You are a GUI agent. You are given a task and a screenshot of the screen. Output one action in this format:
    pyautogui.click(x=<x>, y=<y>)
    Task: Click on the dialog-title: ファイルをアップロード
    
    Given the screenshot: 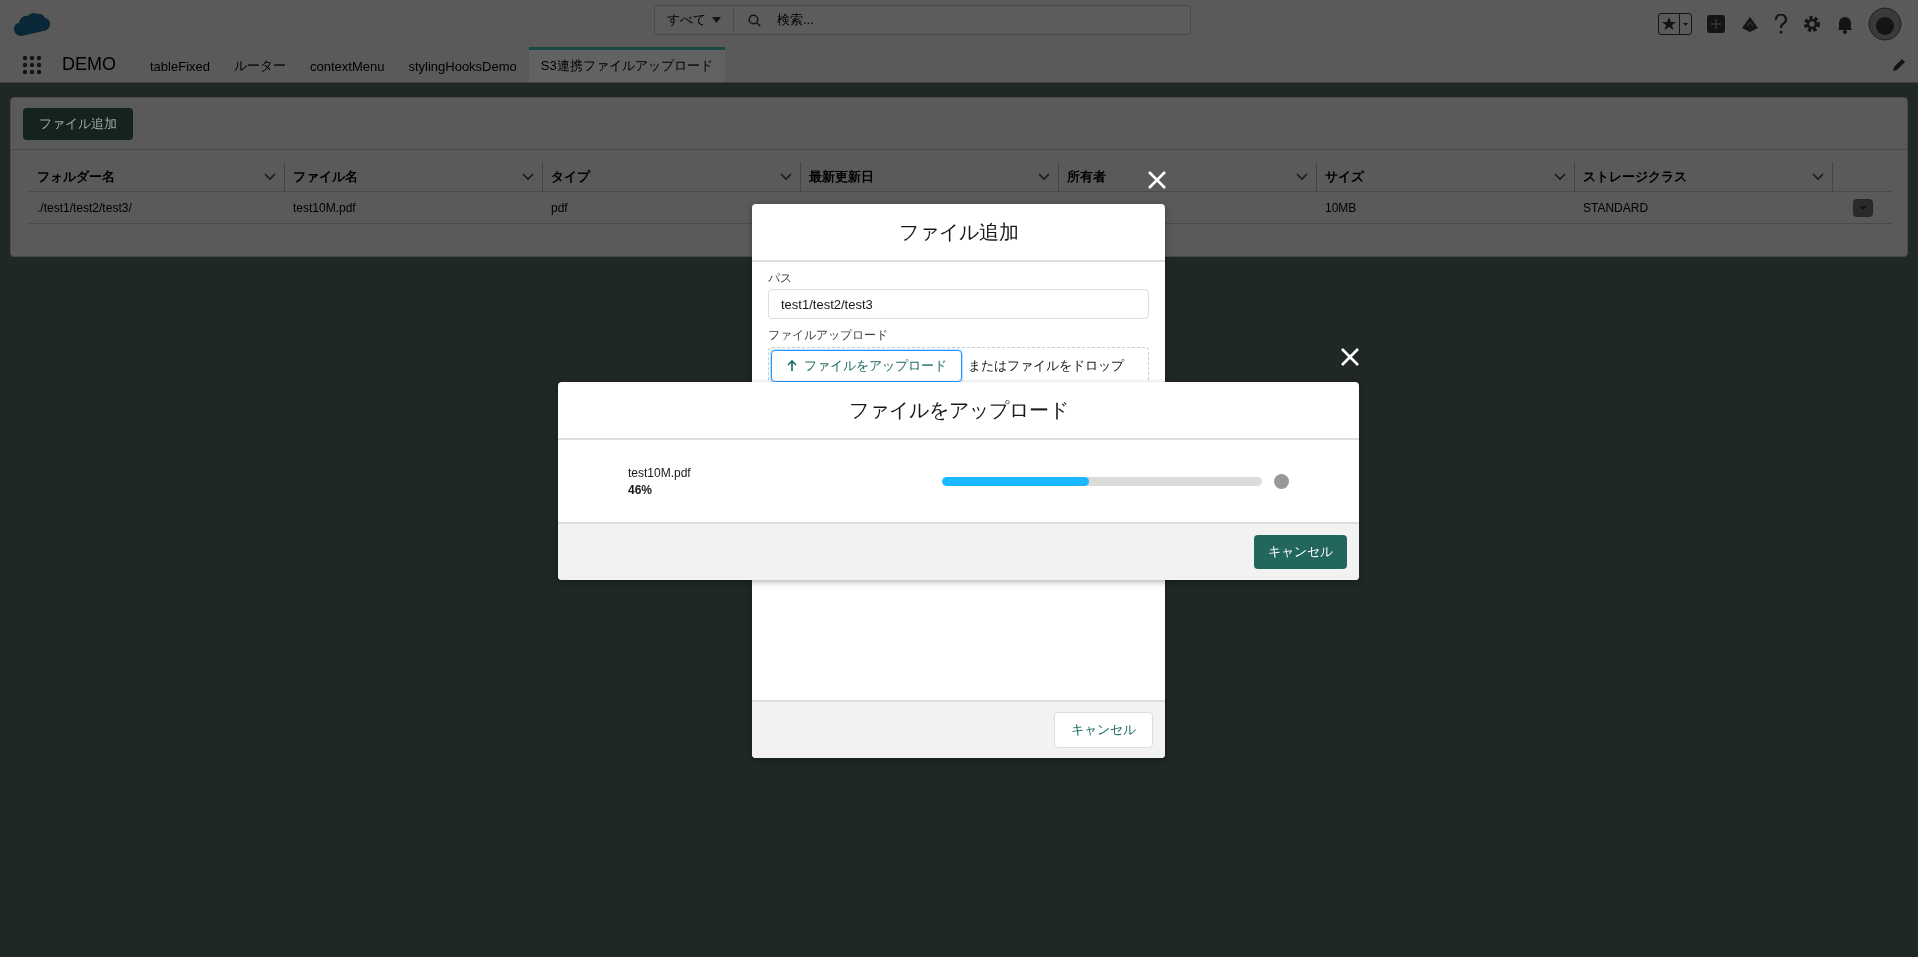 What is the action you would take?
    pyautogui.click(x=958, y=410)
    